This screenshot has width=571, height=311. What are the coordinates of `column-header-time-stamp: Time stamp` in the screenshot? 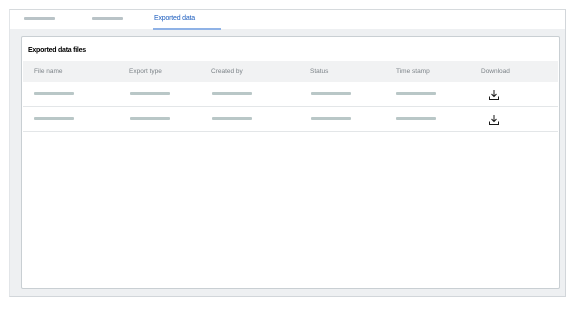 It's located at (413, 71).